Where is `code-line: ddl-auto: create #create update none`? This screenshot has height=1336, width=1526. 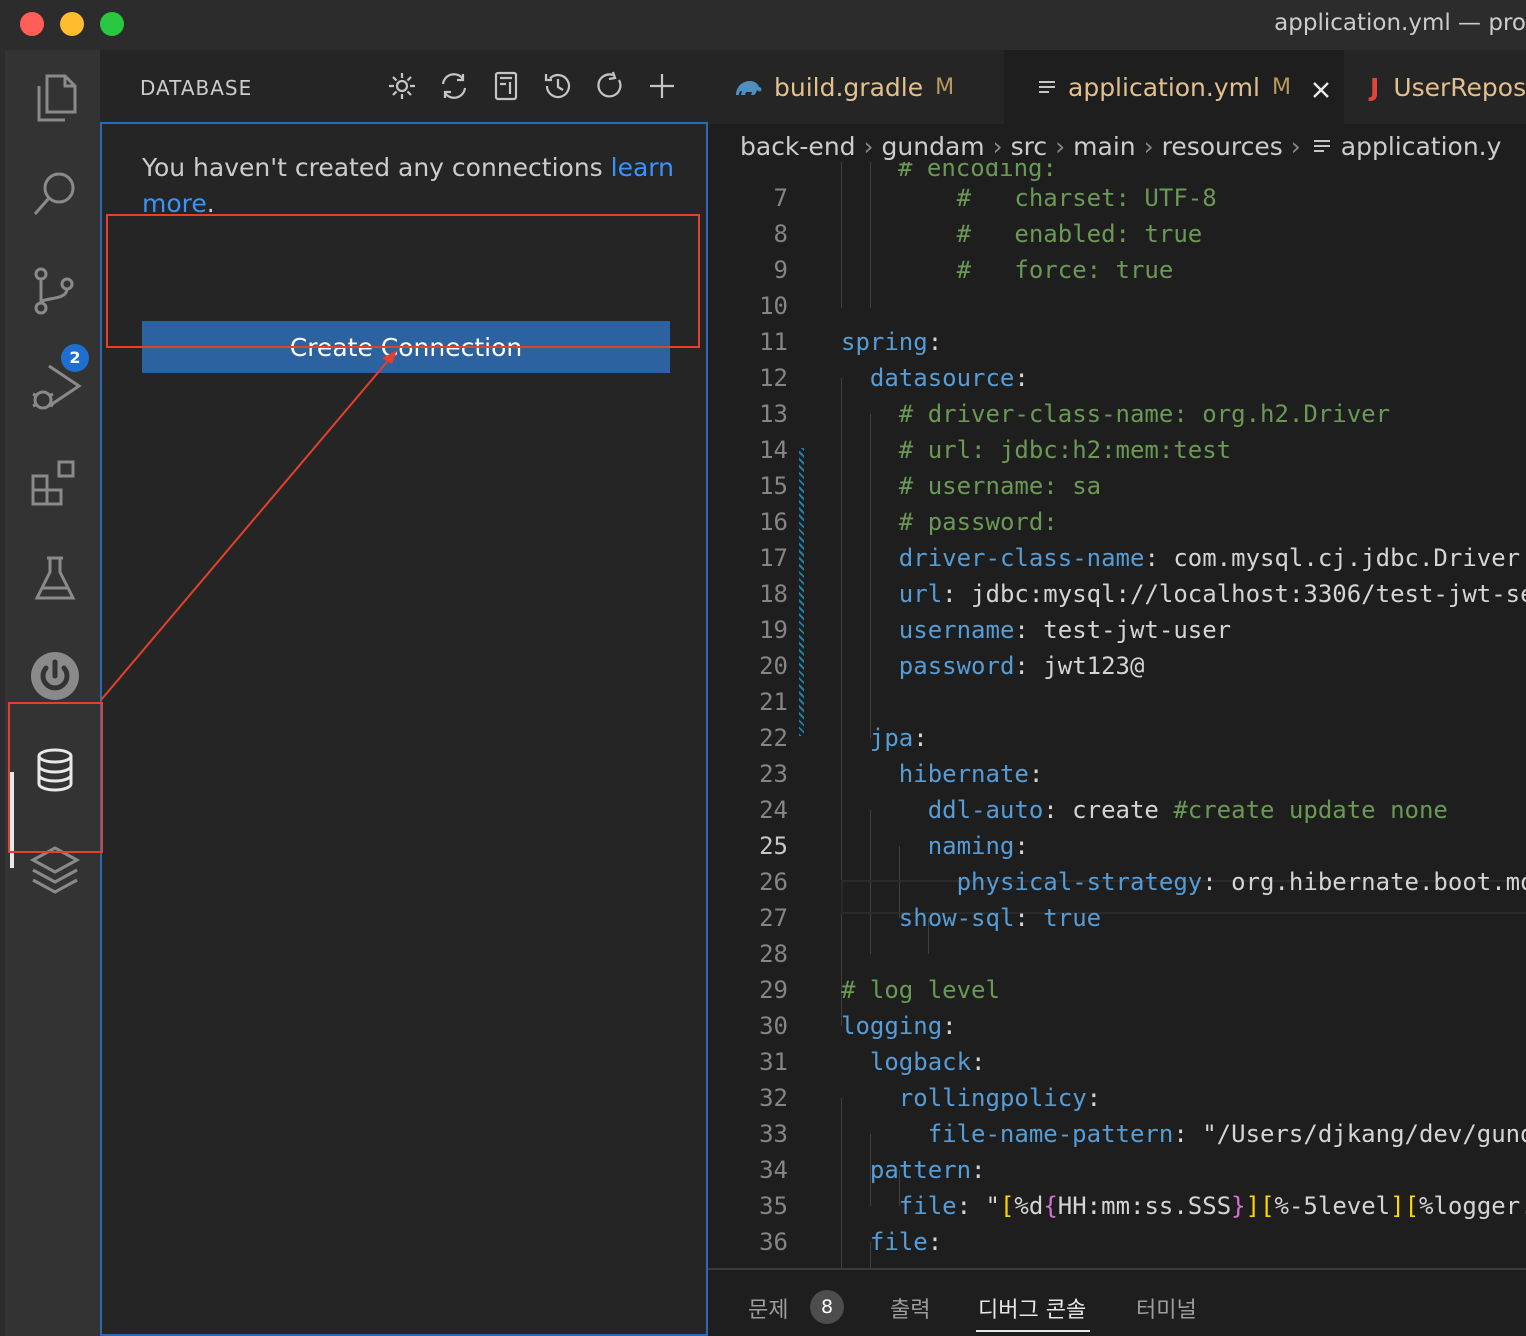 code-line: ddl-auto: create #create update none is located at coordinates (1187, 810).